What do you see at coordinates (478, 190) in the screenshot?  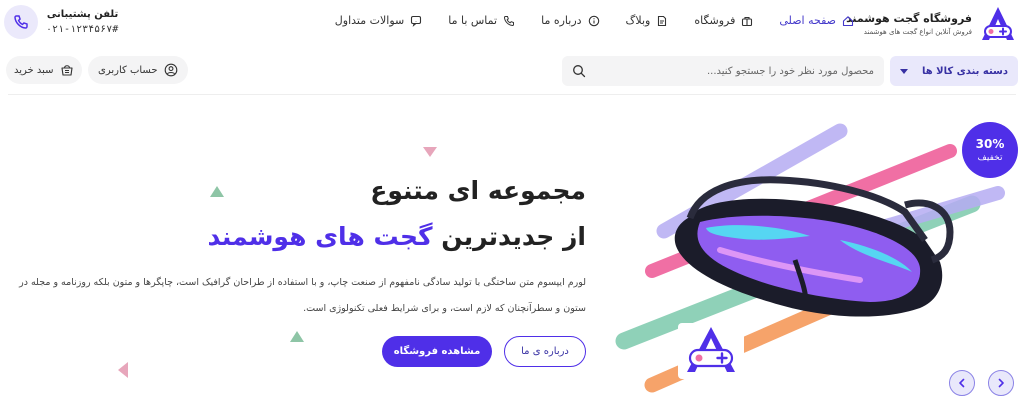 I see `hero-title-line-1: مجموعه ای متنوع` at bounding box center [478, 190].